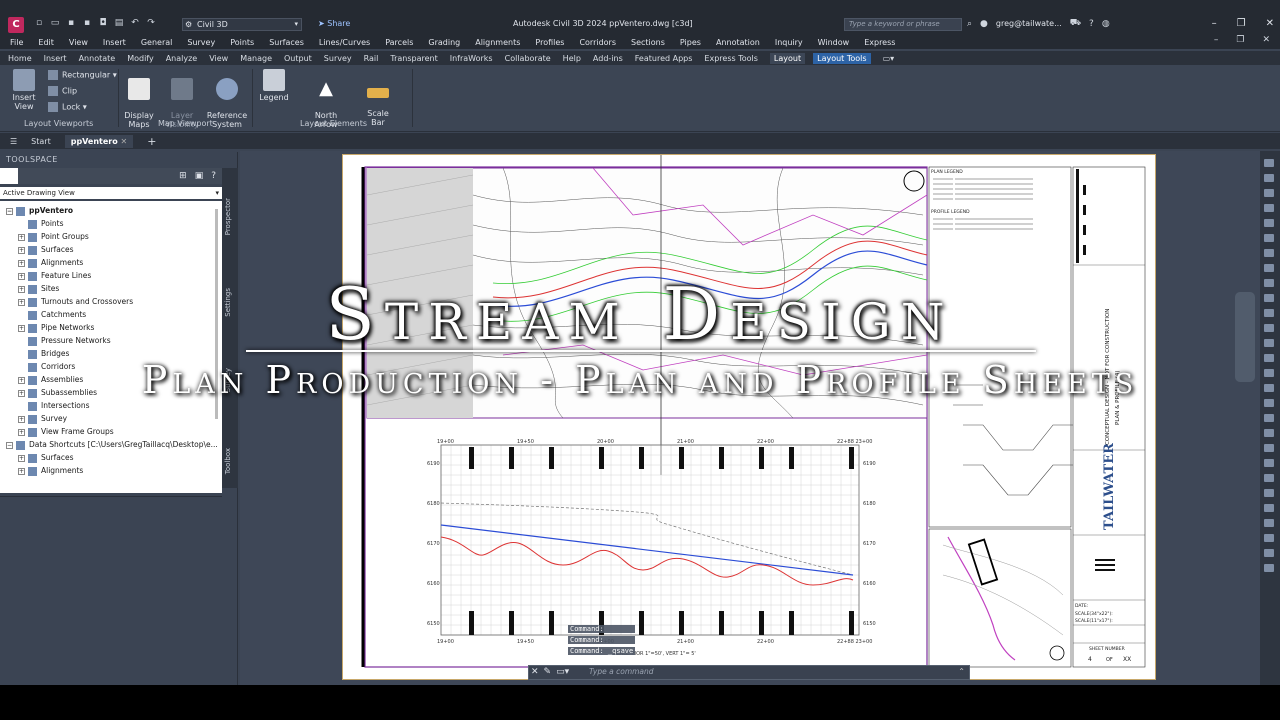 The width and height of the screenshot is (1280, 720). I want to click on tree-item: + Point Groups, so click(53, 236).